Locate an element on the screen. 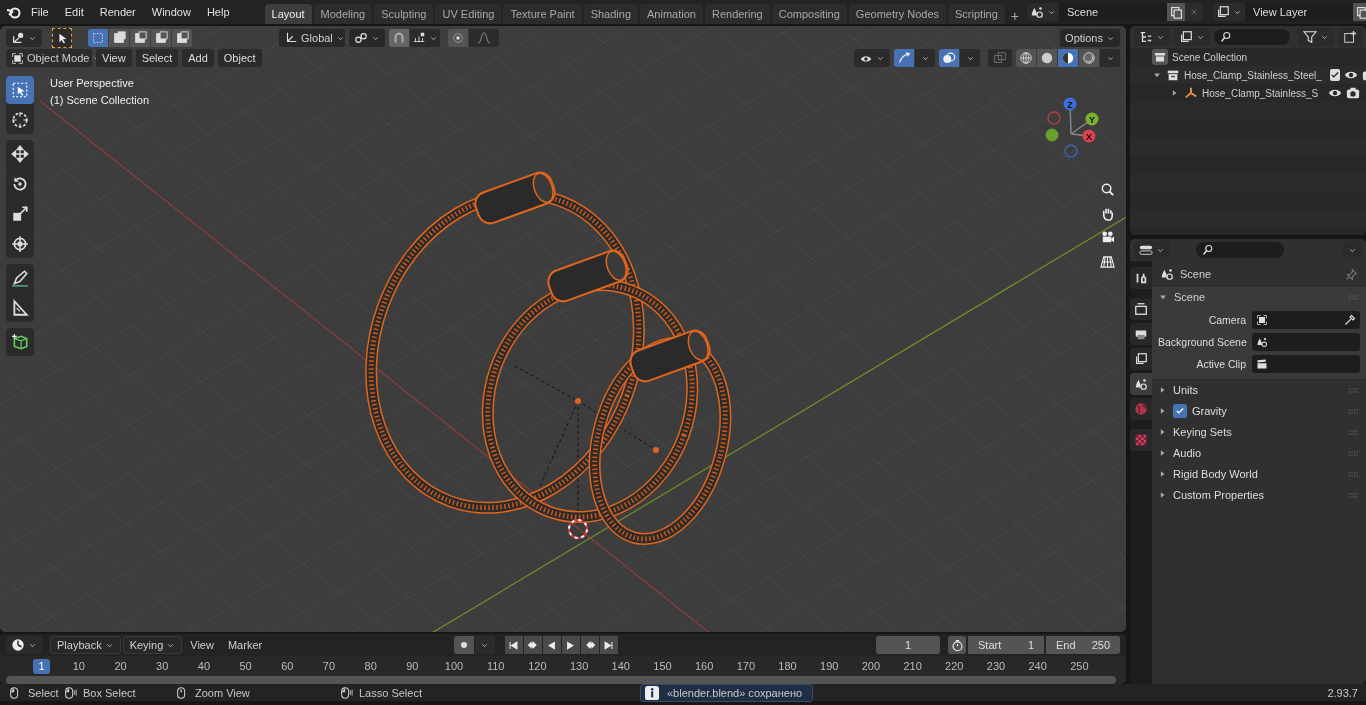 The image size is (1366, 705). outliner-item-label: Scene Collection is located at coordinates (1210, 57).